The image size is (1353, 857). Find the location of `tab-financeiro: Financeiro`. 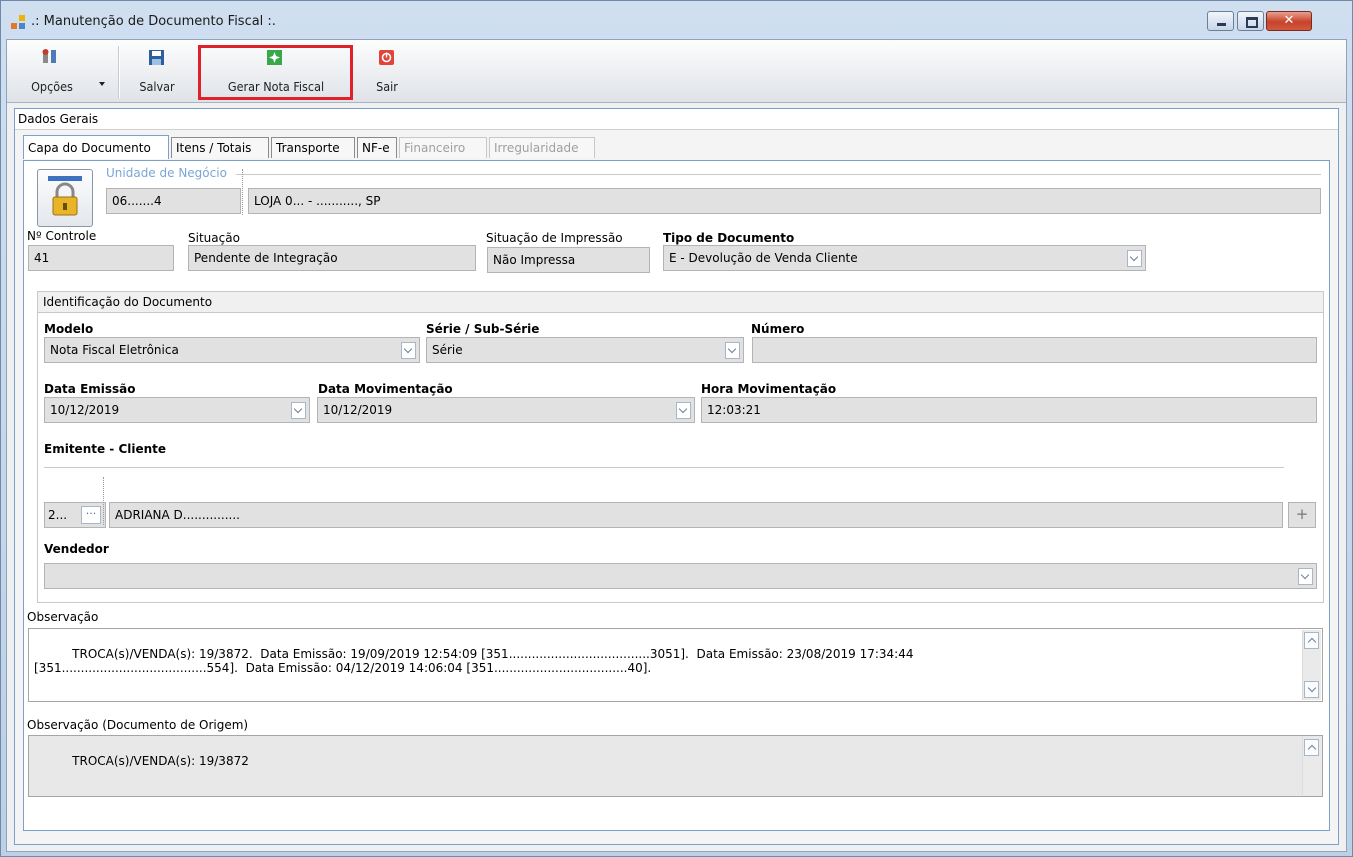

tab-financeiro: Financeiro is located at coordinates (443, 147).